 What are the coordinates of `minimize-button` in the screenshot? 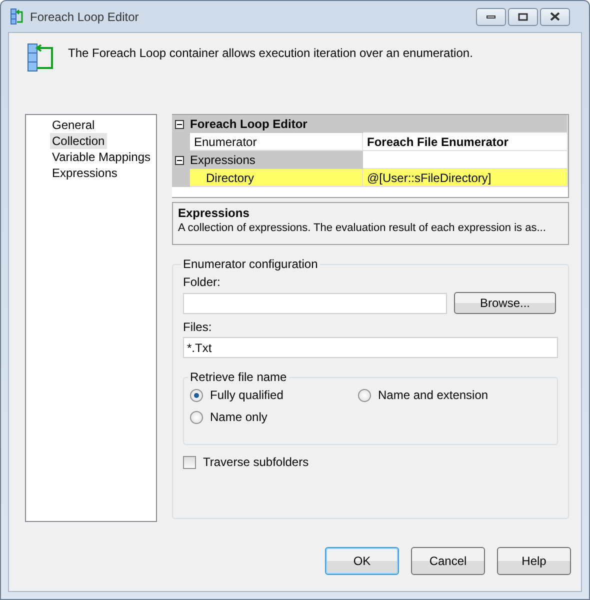 It's located at (491, 17).